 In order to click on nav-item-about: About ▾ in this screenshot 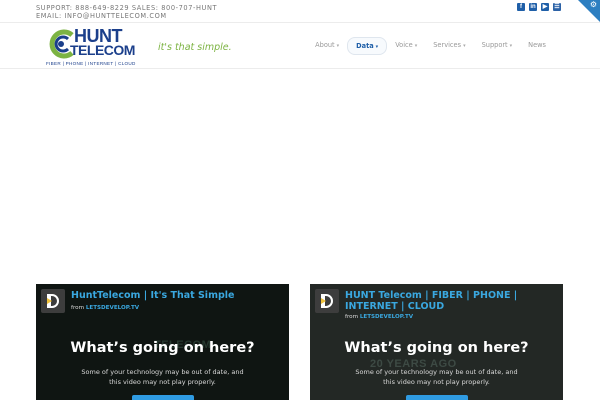, I will do `click(327, 46)`.